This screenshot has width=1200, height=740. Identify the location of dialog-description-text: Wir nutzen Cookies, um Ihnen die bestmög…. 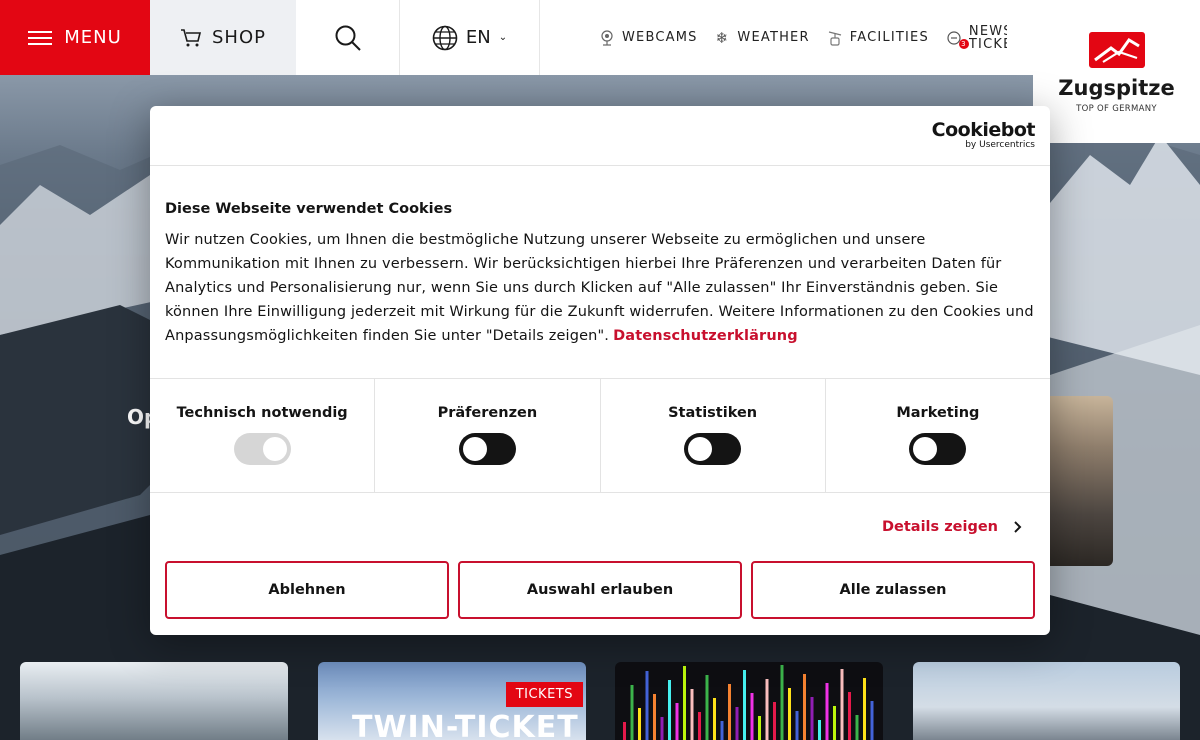
(599, 288).